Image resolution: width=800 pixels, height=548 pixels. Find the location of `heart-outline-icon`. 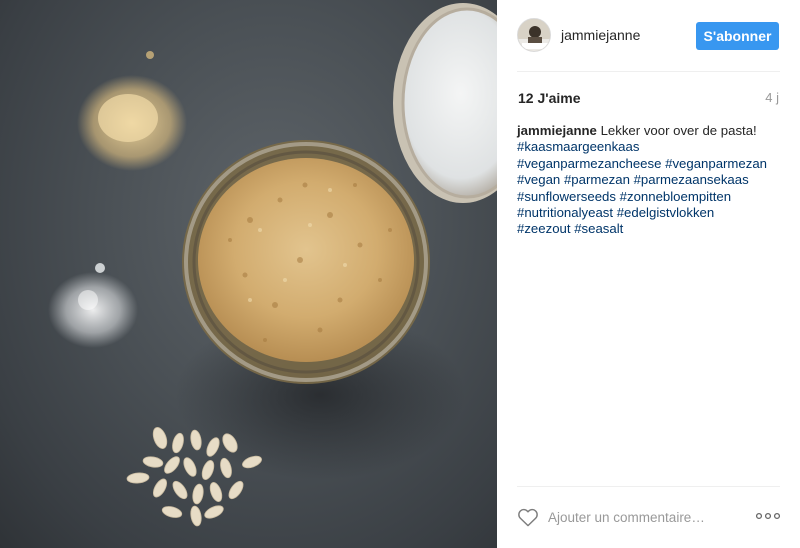

heart-outline-icon is located at coordinates (528, 517).